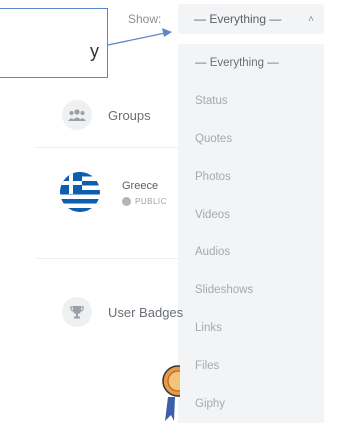 This screenshot has width=341, height=423. I want to click on sidebar-item-user-badges: User Badges, so click(122, 312).